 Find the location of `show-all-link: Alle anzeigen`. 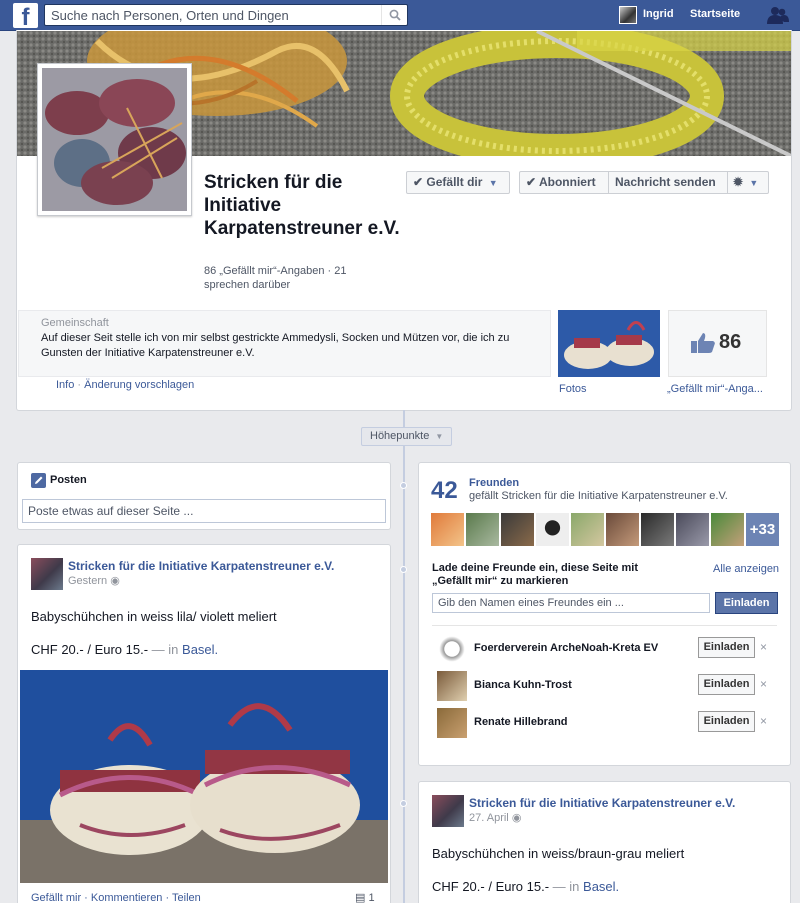

show-all-link: Alle anzeigen is located at coordinates (746, 569).